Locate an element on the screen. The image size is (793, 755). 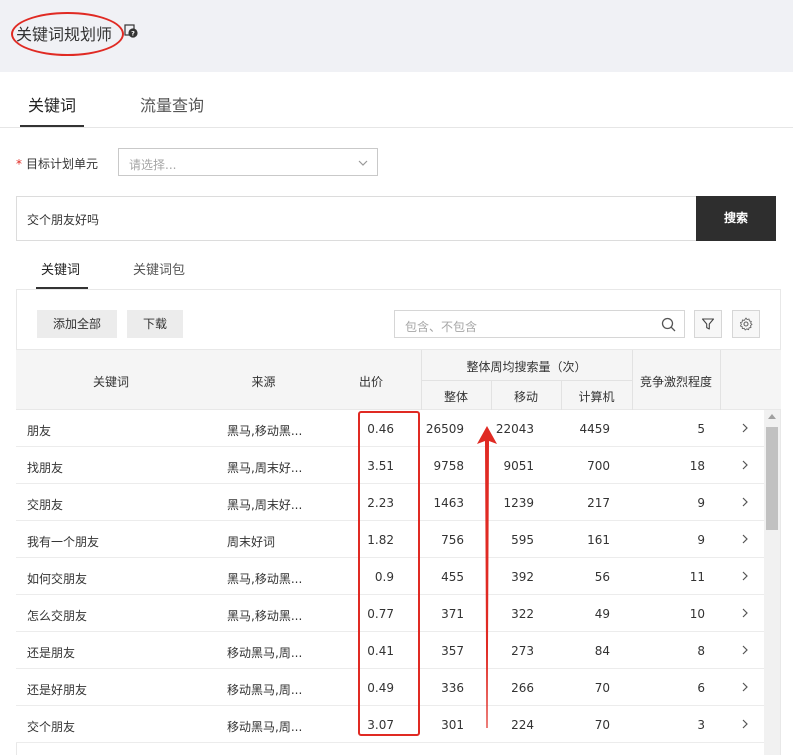
cell-overall-search: 26509 is located at coordinates (444, 429).